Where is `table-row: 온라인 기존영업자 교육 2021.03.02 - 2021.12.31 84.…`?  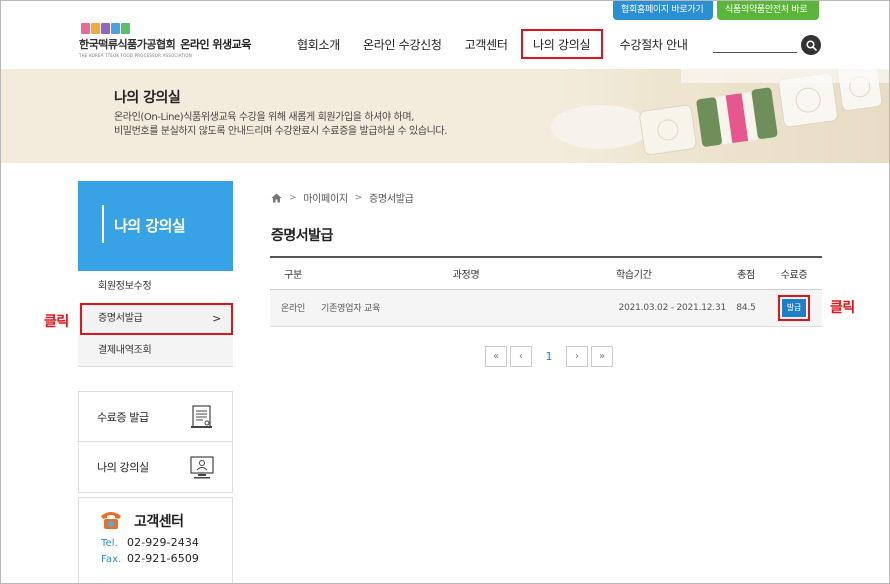 table-row: 온라인 기존영업자 교육 2021.03.02 - 2021.12.31 84.… is located at coordinates (546, 308).